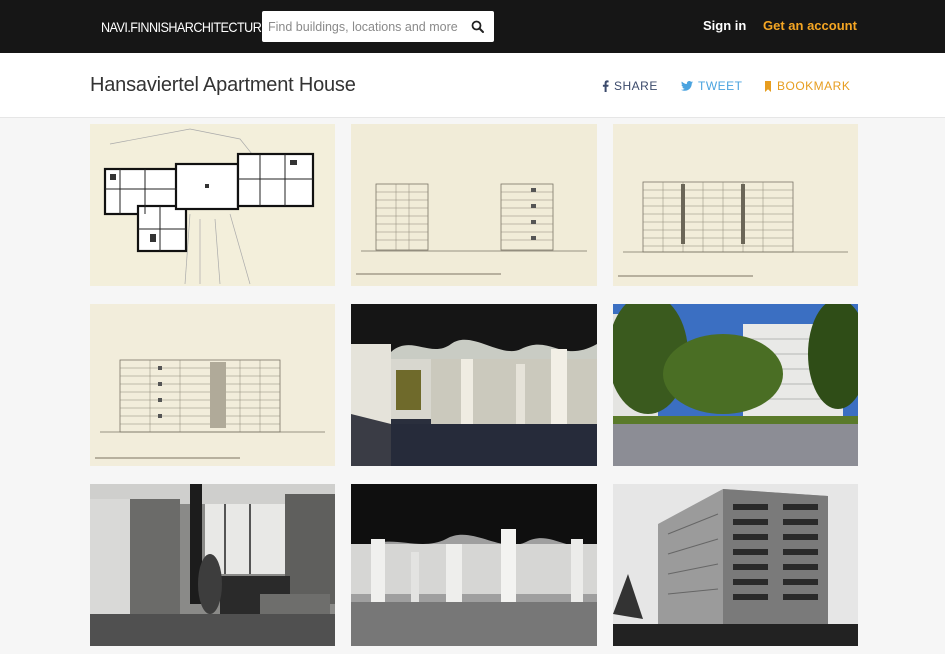  I want to click on exterior-trees-photo, so click(735, 385).